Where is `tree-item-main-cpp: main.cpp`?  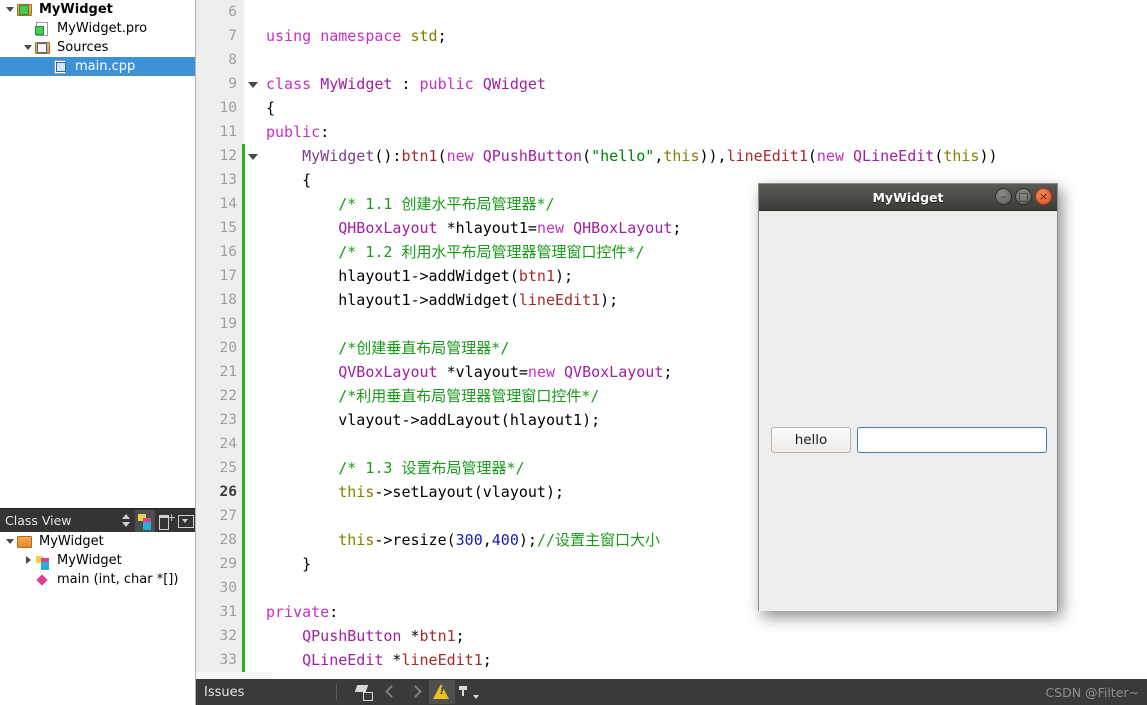
tree-item-main-cpp: main.cpp is located at coordinates (97, 66).